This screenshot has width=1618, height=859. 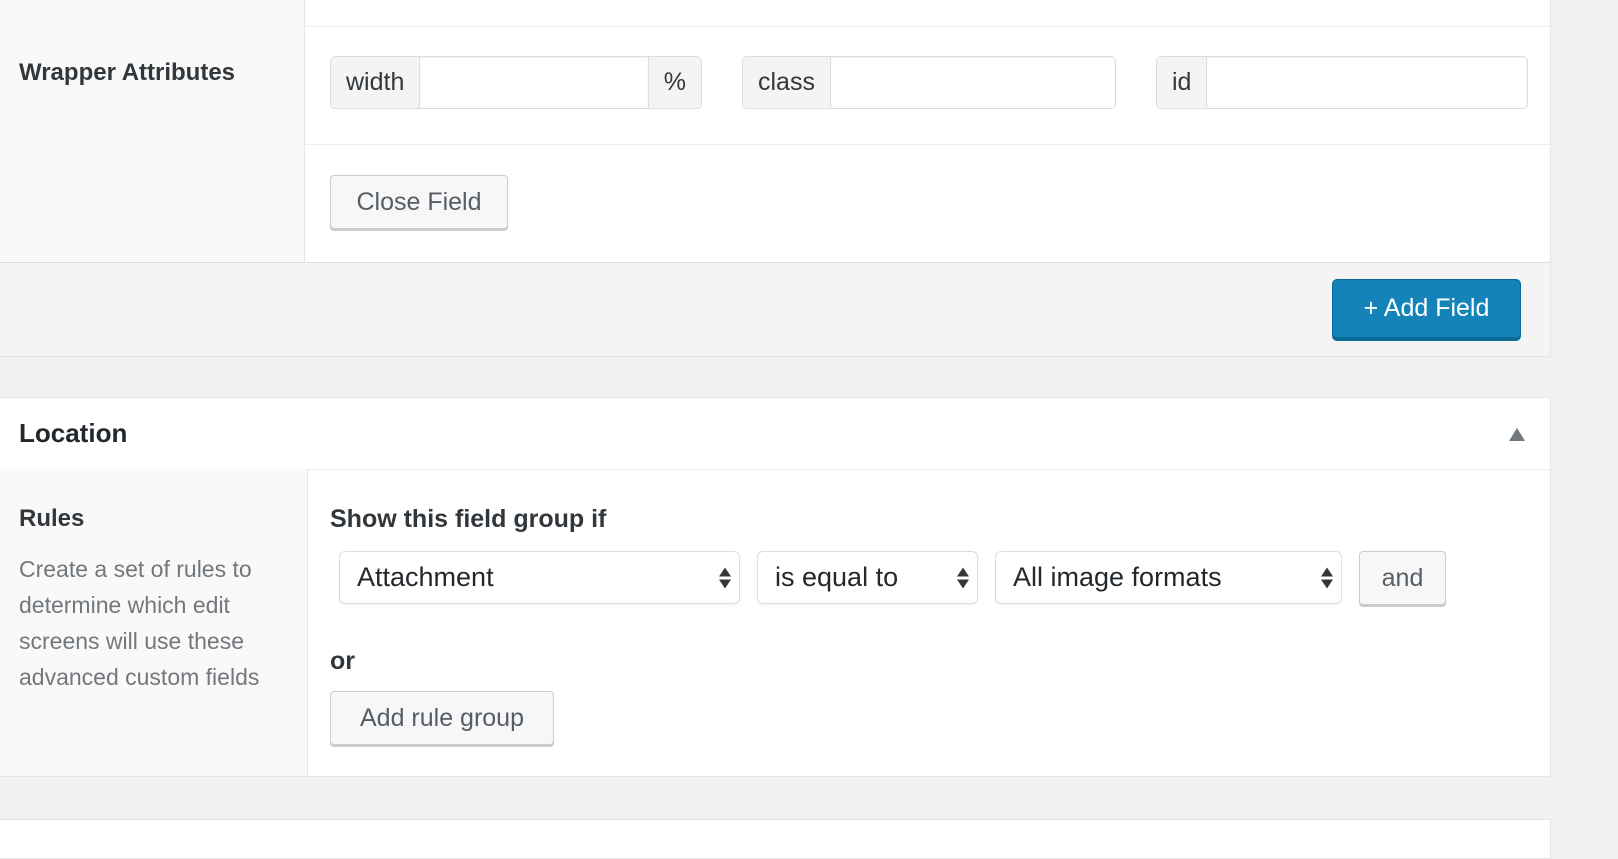 What do you see at coordinates (419, 202) in the screenshot?
I see `close-field-button: Close Field` at bounding box center [419, 202].